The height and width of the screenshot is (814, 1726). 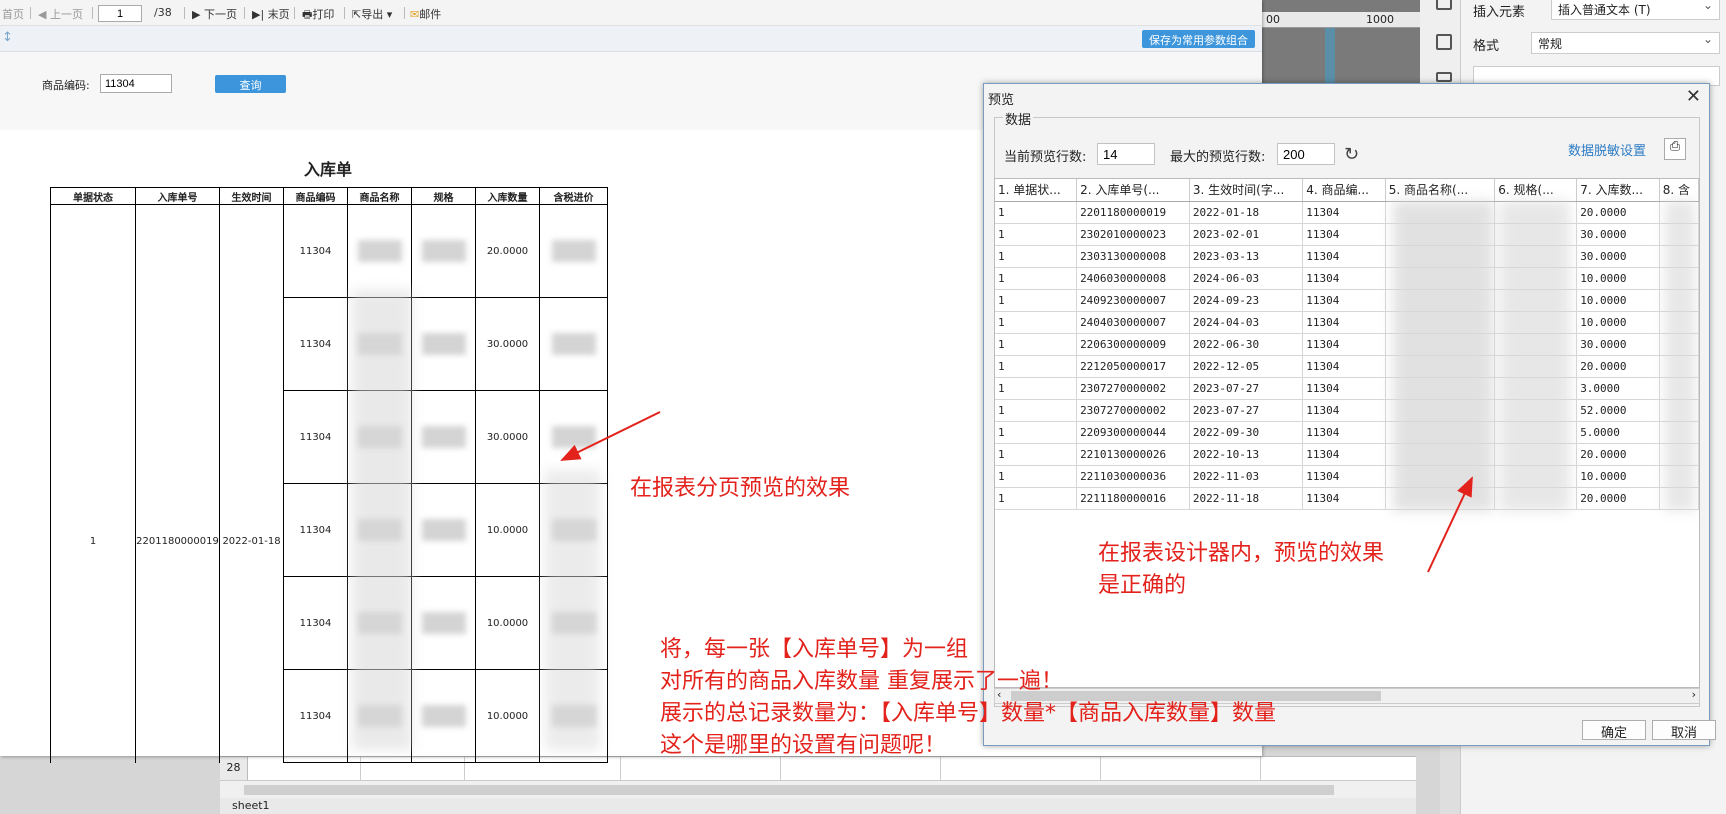 What do you see at coordinates (1679, 190) in the screenshot?
I see `grid-column-header: 8. 含` at bounding box center [1679, 190].